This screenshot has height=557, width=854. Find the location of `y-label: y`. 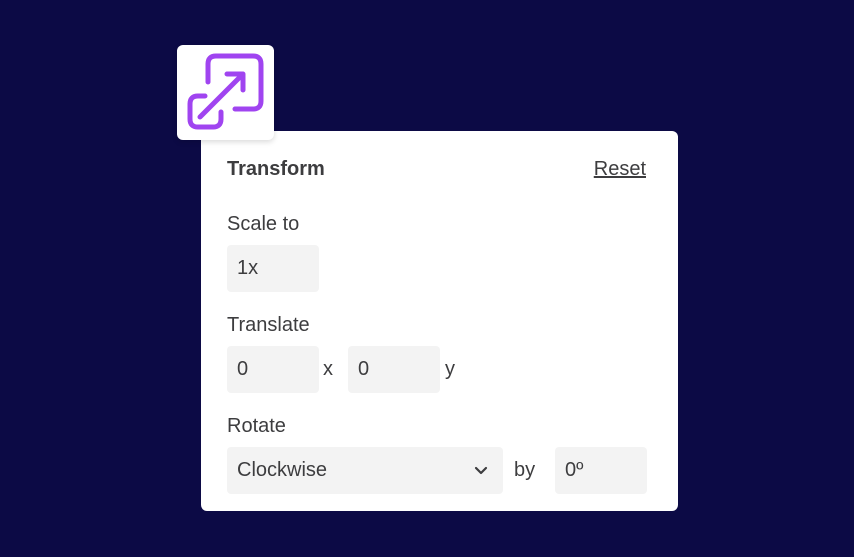

y-label: y is located at coordinates (450, 369).